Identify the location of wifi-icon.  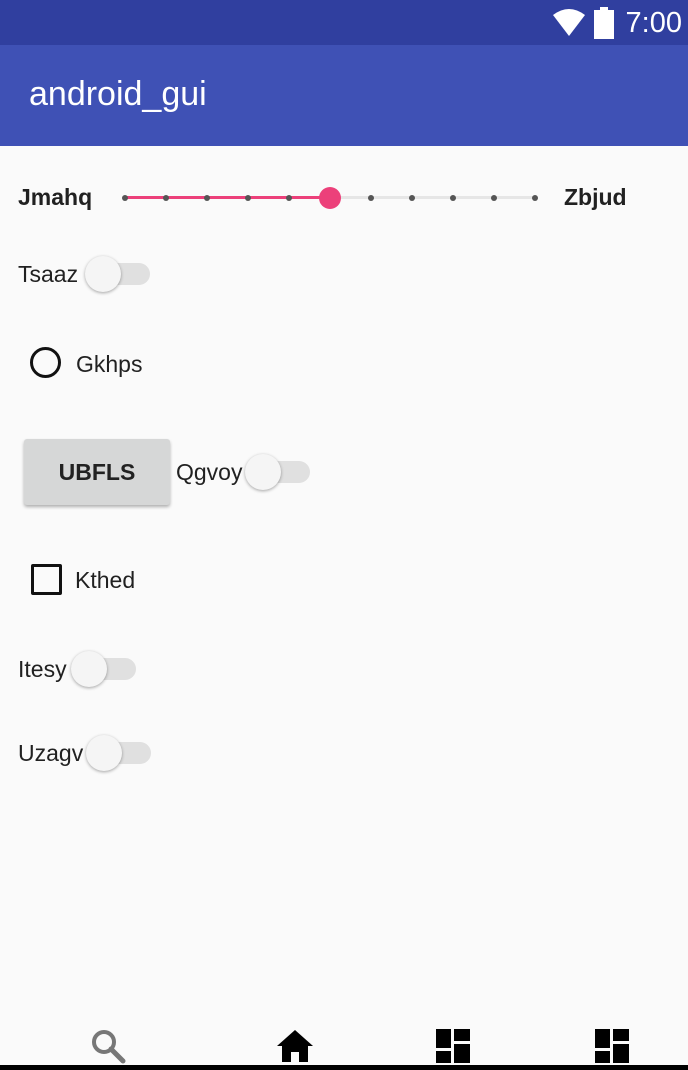
(568, 22).